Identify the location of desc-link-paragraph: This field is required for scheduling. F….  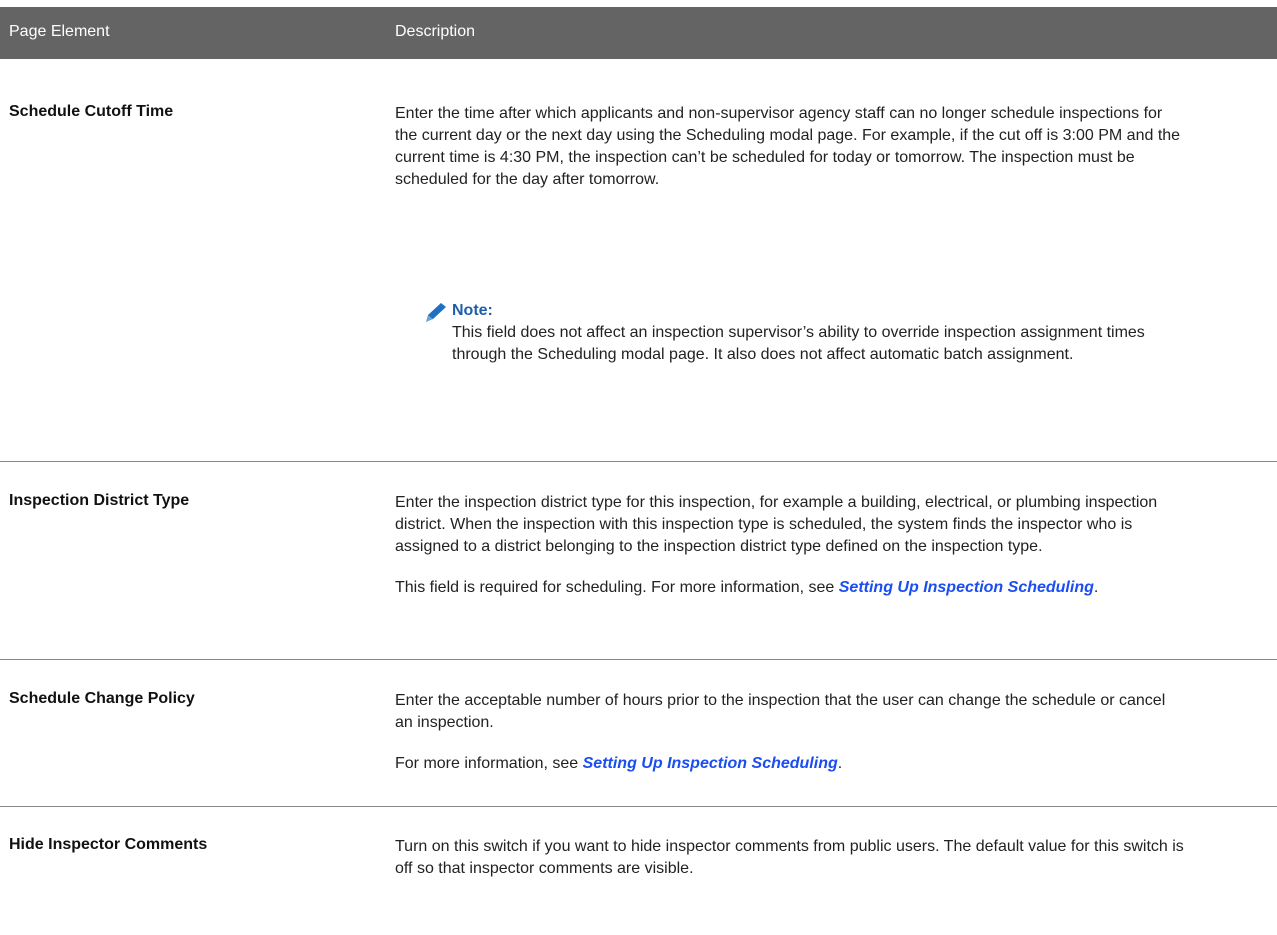
(790, 588).